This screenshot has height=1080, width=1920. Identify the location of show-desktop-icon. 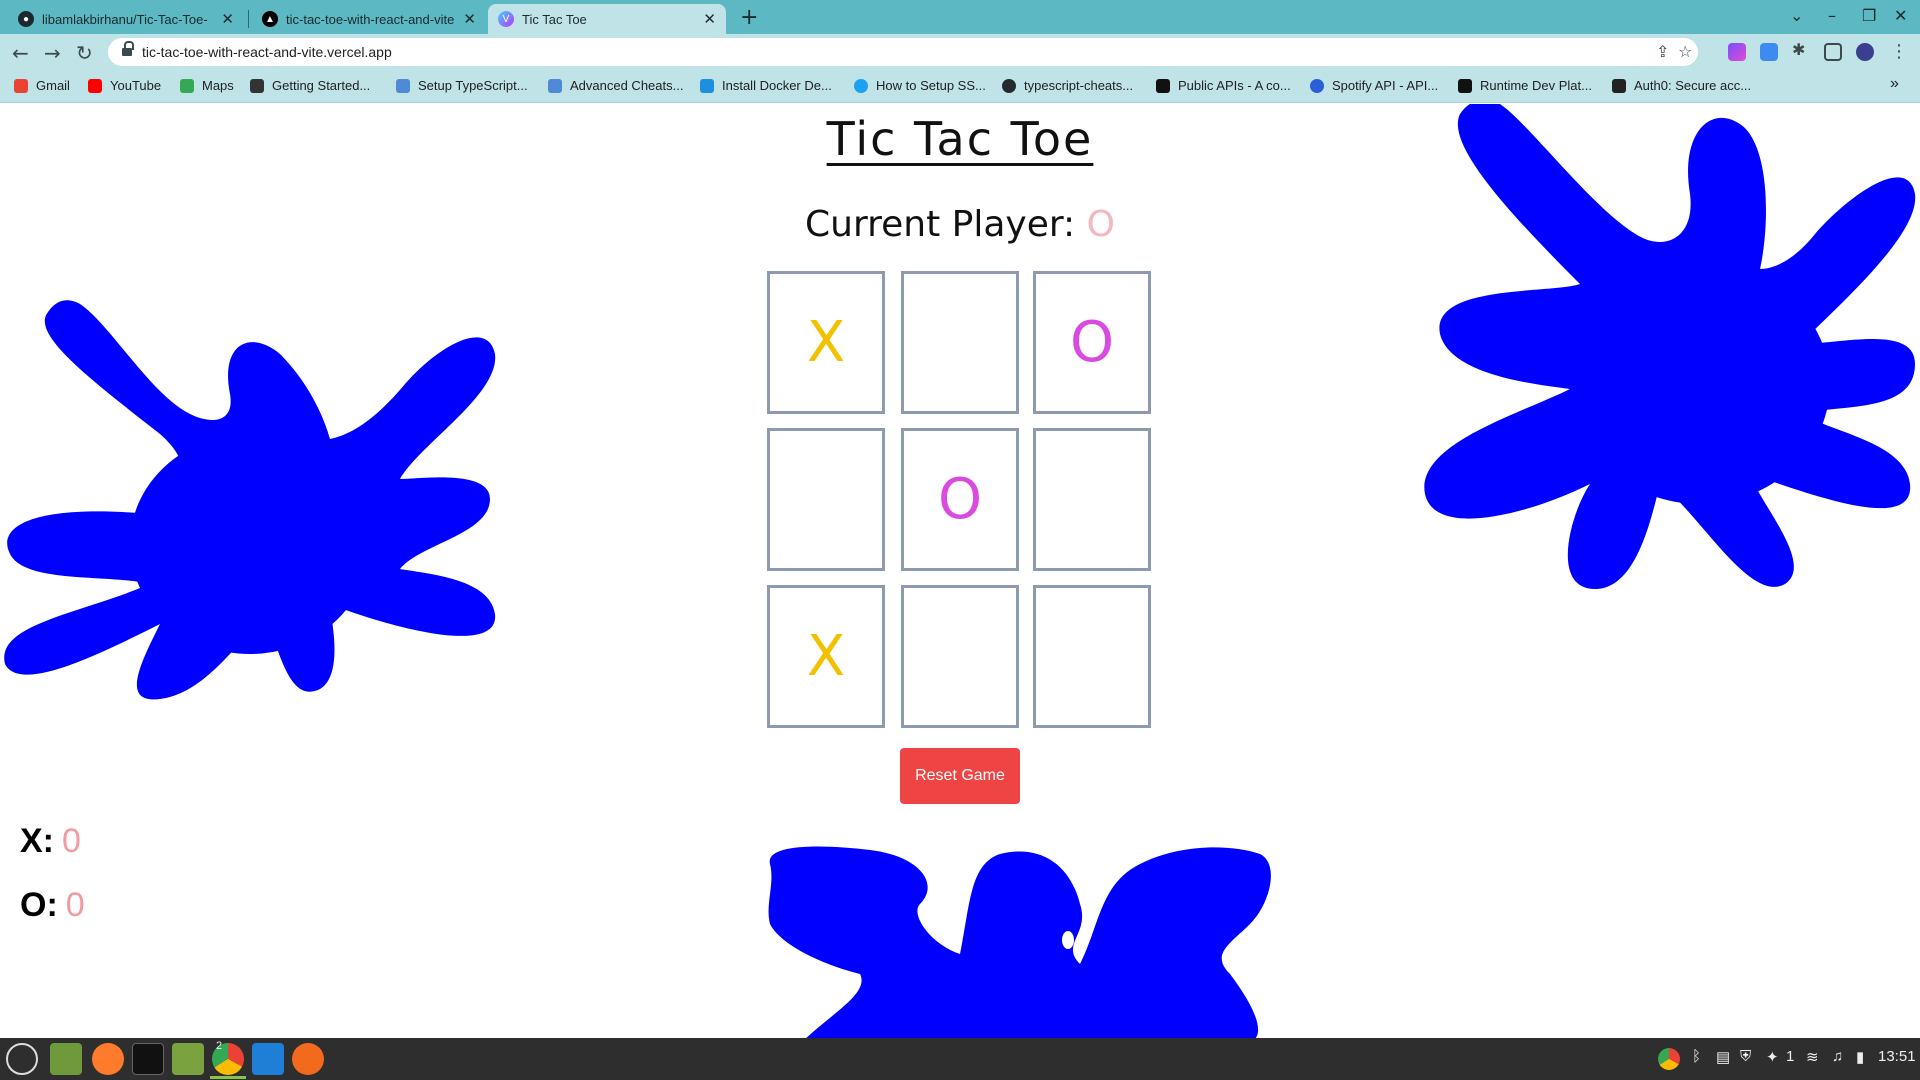
(66, 1059).